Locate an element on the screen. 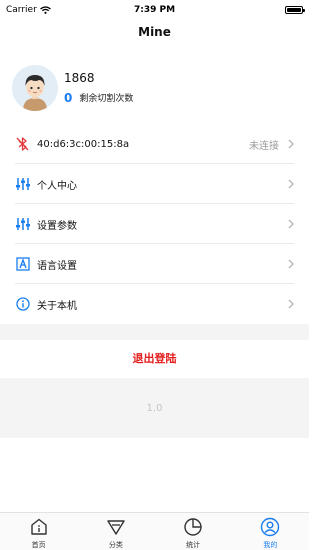 The image size is (320, 550). tab-mine-label: 我的 is located at coordinates (270, 545).